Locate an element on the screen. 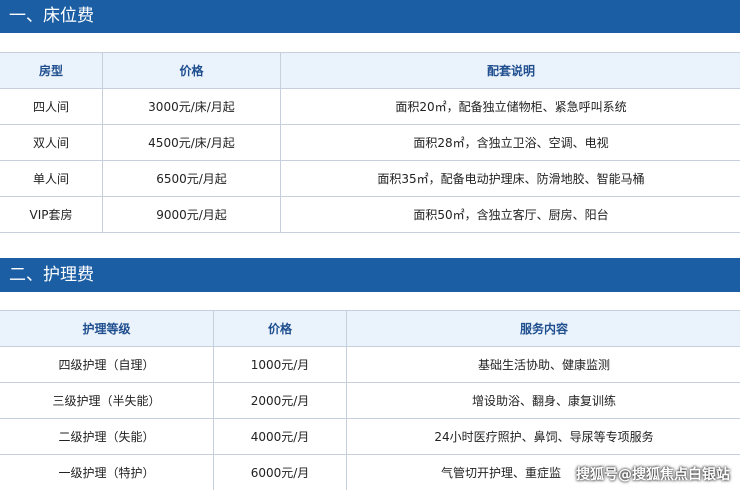  cell-price: 6000元/月 is located at coordinates (280, 472).